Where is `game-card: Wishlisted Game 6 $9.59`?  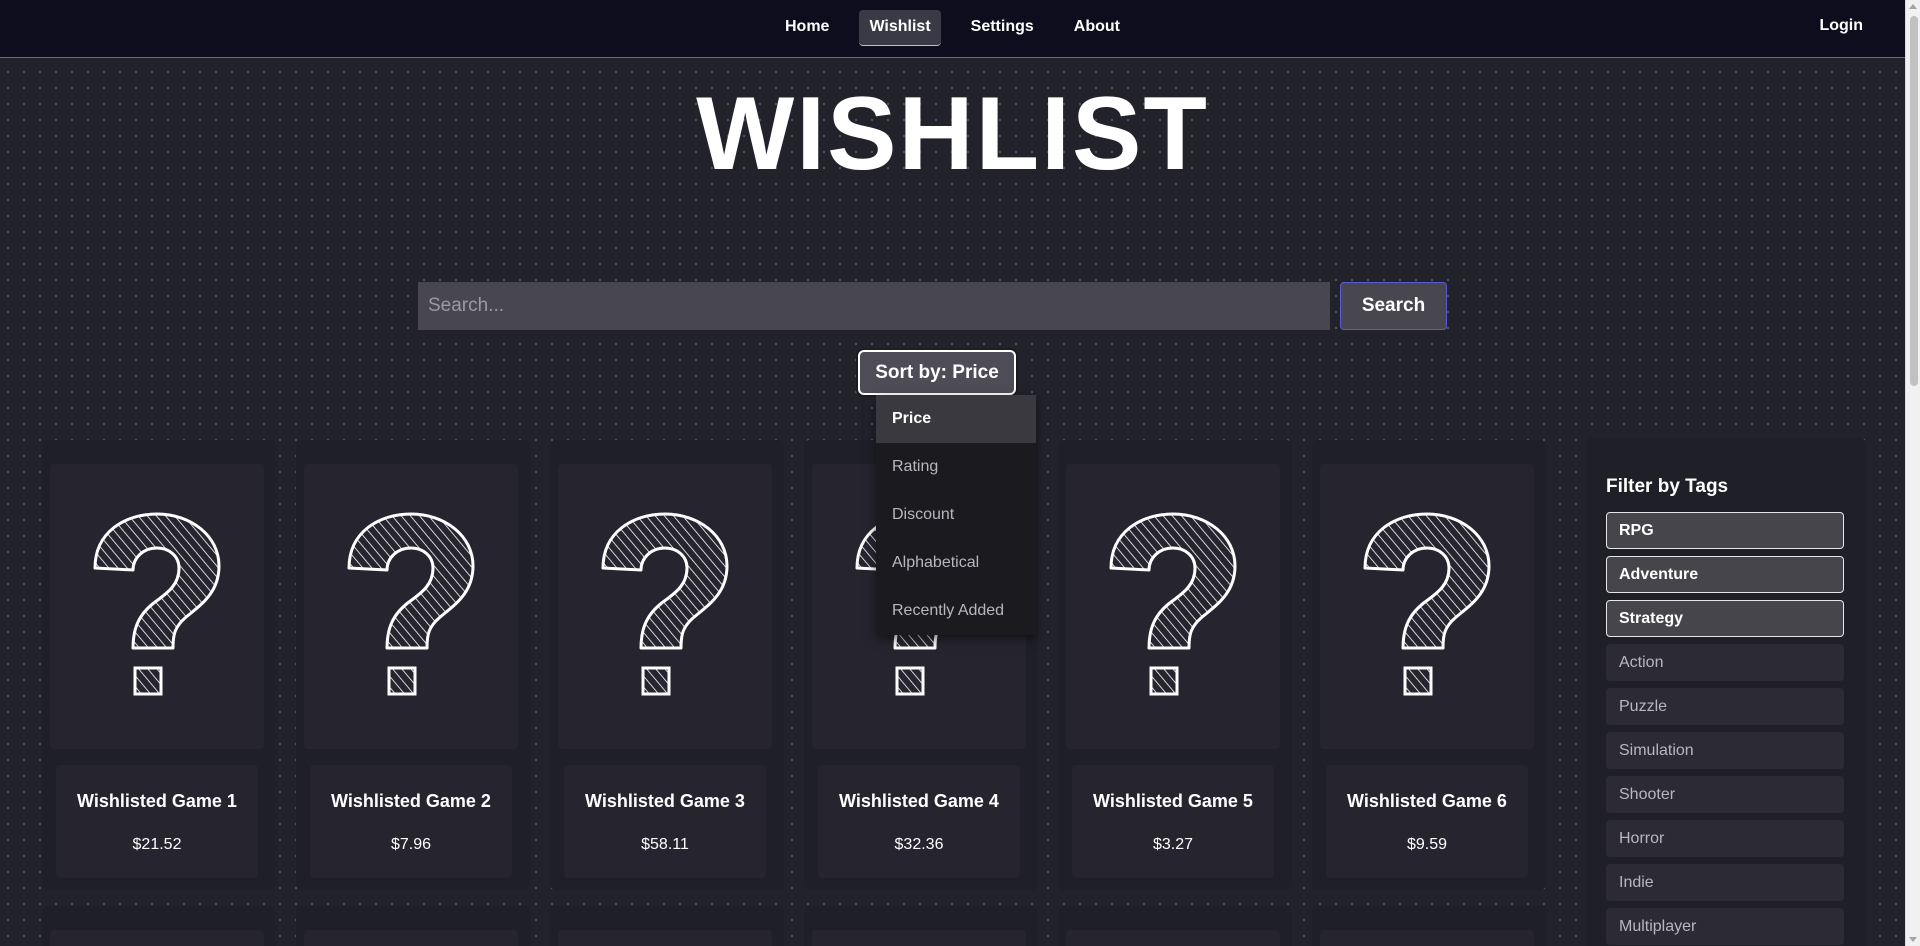
game-card: Wishlisted Game 6 $9.59 is located at coordinates (1429, 665).